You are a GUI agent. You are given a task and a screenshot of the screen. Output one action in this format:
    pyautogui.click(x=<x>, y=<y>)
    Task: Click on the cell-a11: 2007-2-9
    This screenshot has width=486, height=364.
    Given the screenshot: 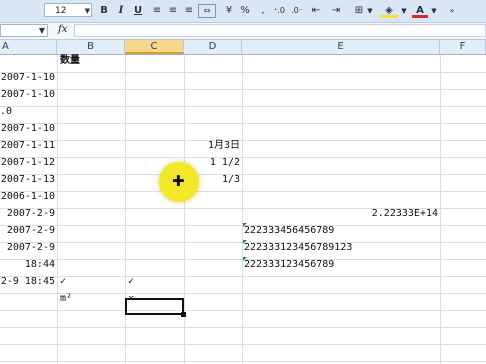 What is the action you would take?
    pyautogui.click(x=27, y=230)
    